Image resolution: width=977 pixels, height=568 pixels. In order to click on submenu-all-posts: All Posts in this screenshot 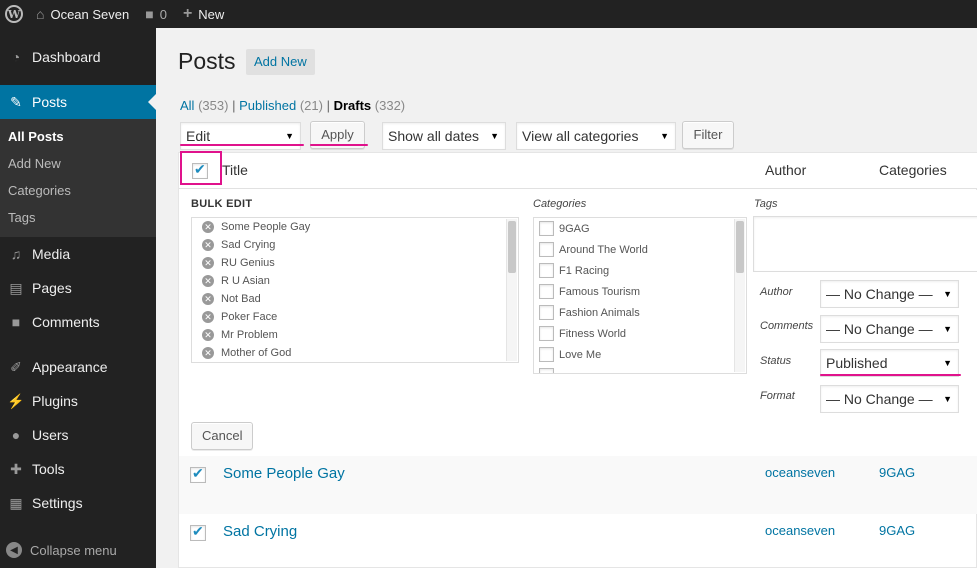, I will do `click(78, 136)`.